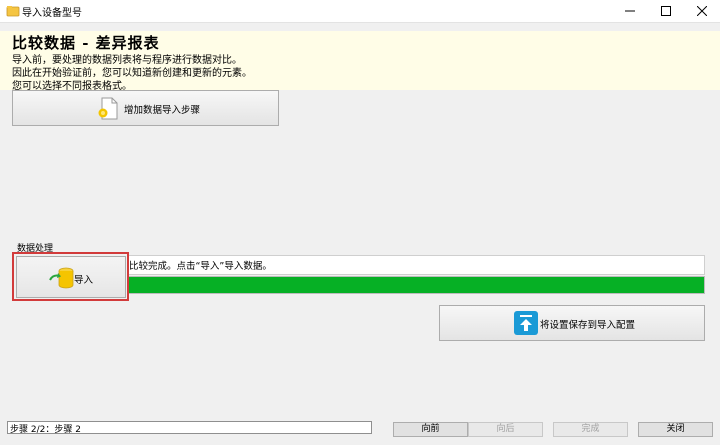 This screenshot has width=720, height=445. Describe the element at coordinates (588, 325) in the screenshot. I see `save-to-import-config-label: 将设置保存到导入配置` at that location.